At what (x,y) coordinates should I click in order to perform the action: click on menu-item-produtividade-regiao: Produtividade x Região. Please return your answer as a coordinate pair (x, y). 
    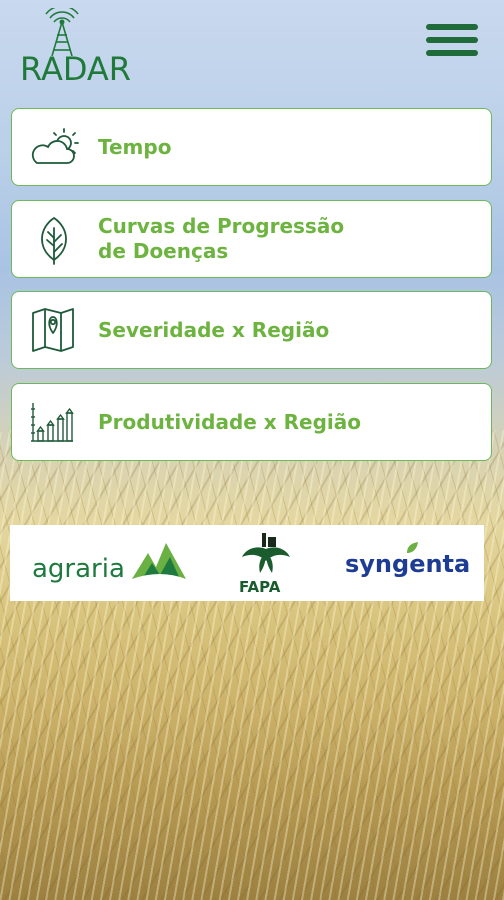
    Looking at the image, I should click on (251, 422).